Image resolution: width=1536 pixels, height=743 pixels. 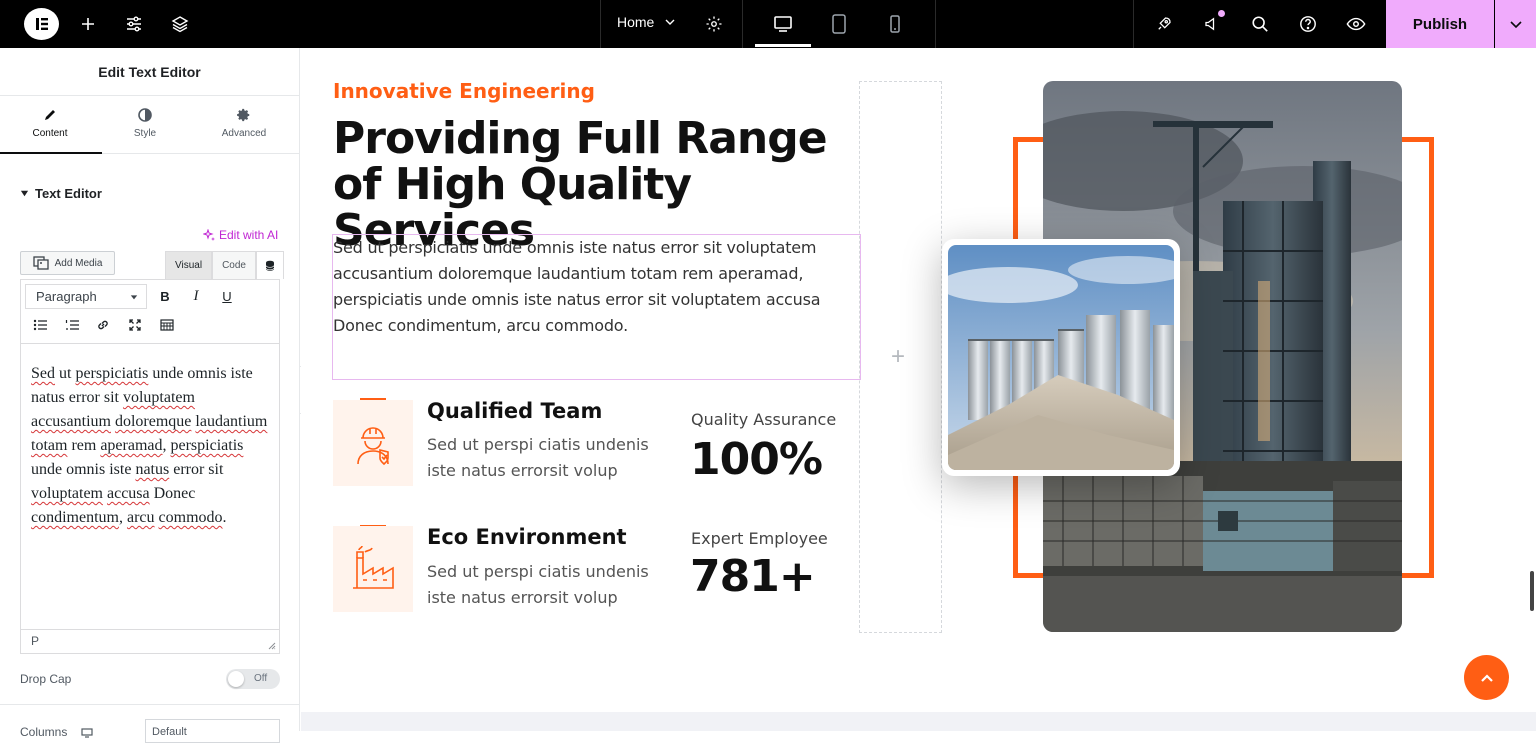 I want to click on tab-code: Code, so click(x=234, y=265).